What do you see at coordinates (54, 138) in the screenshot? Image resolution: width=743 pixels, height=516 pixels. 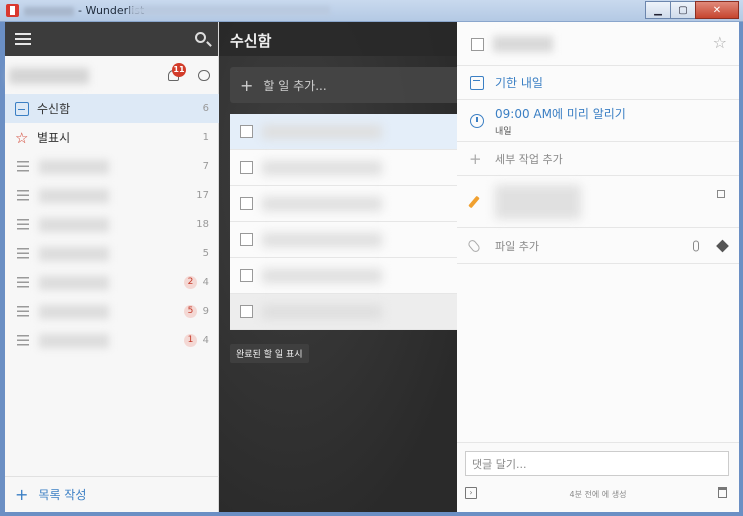 I see `sidebar-item-label: 별표시` at bounding box center [54, 138].